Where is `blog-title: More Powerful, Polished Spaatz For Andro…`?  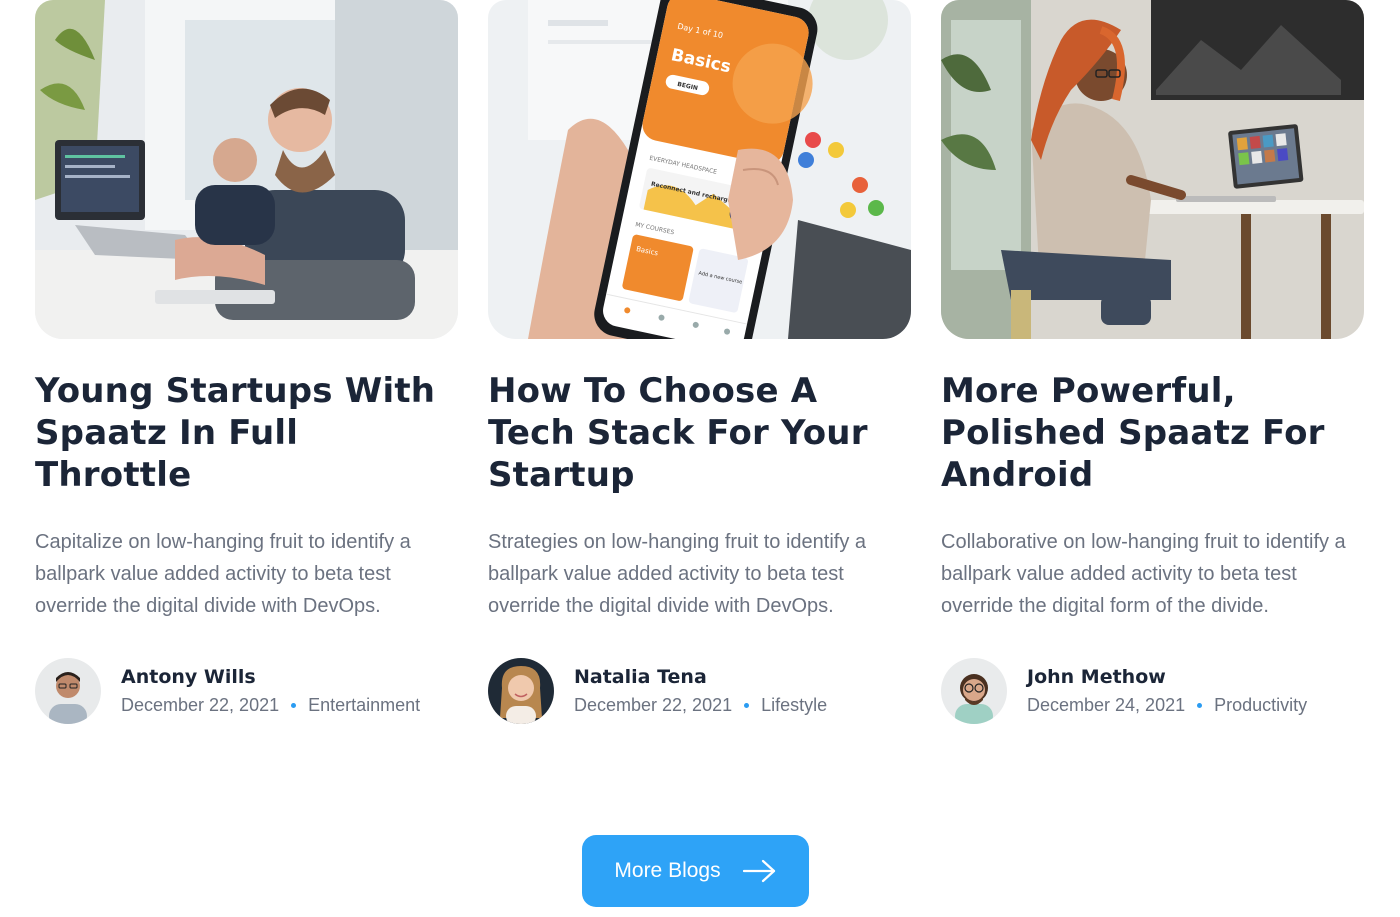 blog-title: More Powerful, Polished Spaatz For Andro… is located at coordinates (1152, 433).